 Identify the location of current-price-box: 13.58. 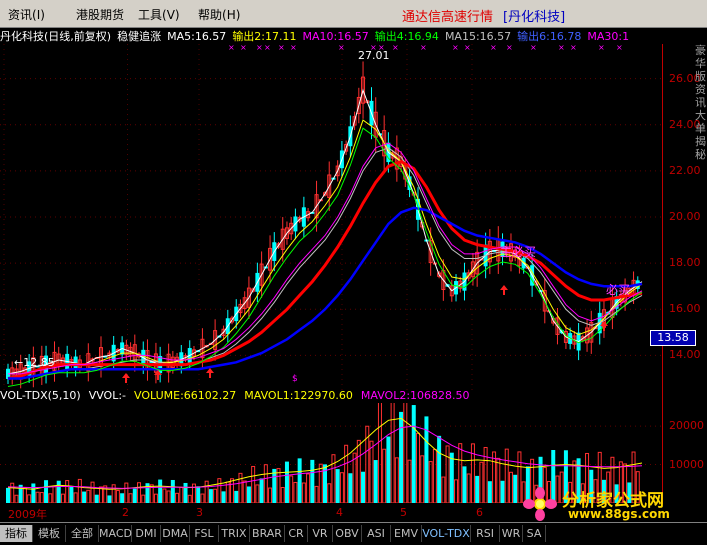
(673, 338).